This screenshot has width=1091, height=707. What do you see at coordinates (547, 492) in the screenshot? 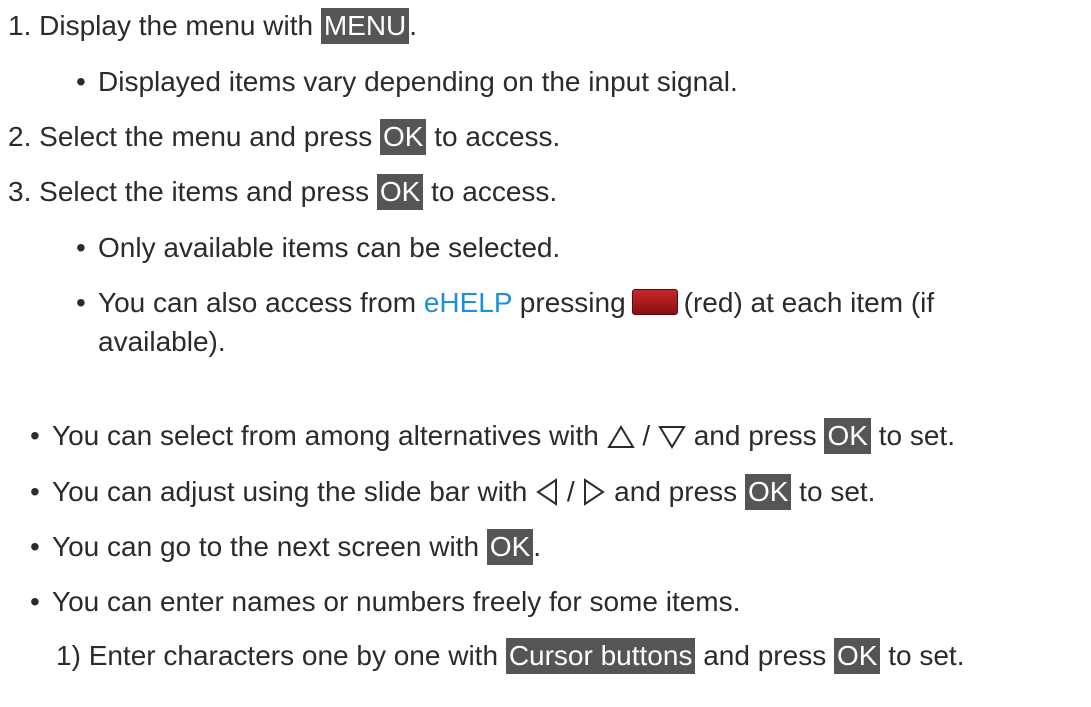
I see `left-arrow-icon` at bounding box center [547, 492].